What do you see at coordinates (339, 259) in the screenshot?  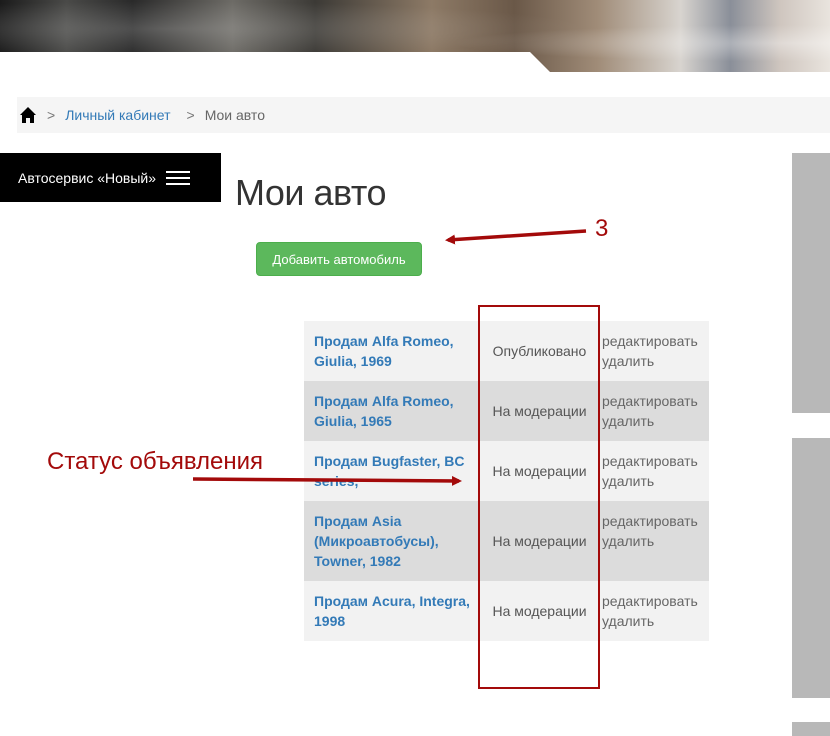 I see `add-car-button: Добавить автомобиль` at bounding box center [339, 259].